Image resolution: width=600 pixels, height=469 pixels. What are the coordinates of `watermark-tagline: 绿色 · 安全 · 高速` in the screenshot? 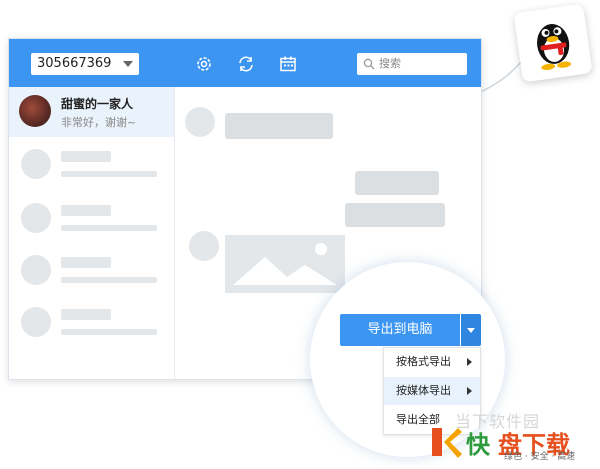 It's located at (540, 457).